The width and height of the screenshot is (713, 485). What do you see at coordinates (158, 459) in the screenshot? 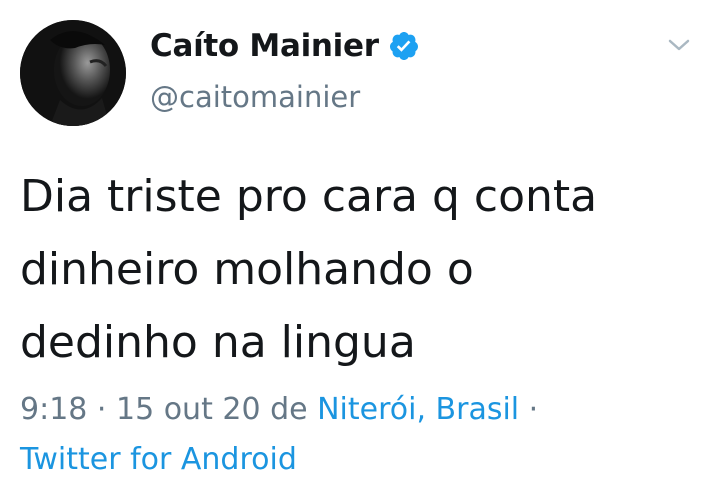
I see `source-link: Twitter for Android` at bounding box center [158, 459].